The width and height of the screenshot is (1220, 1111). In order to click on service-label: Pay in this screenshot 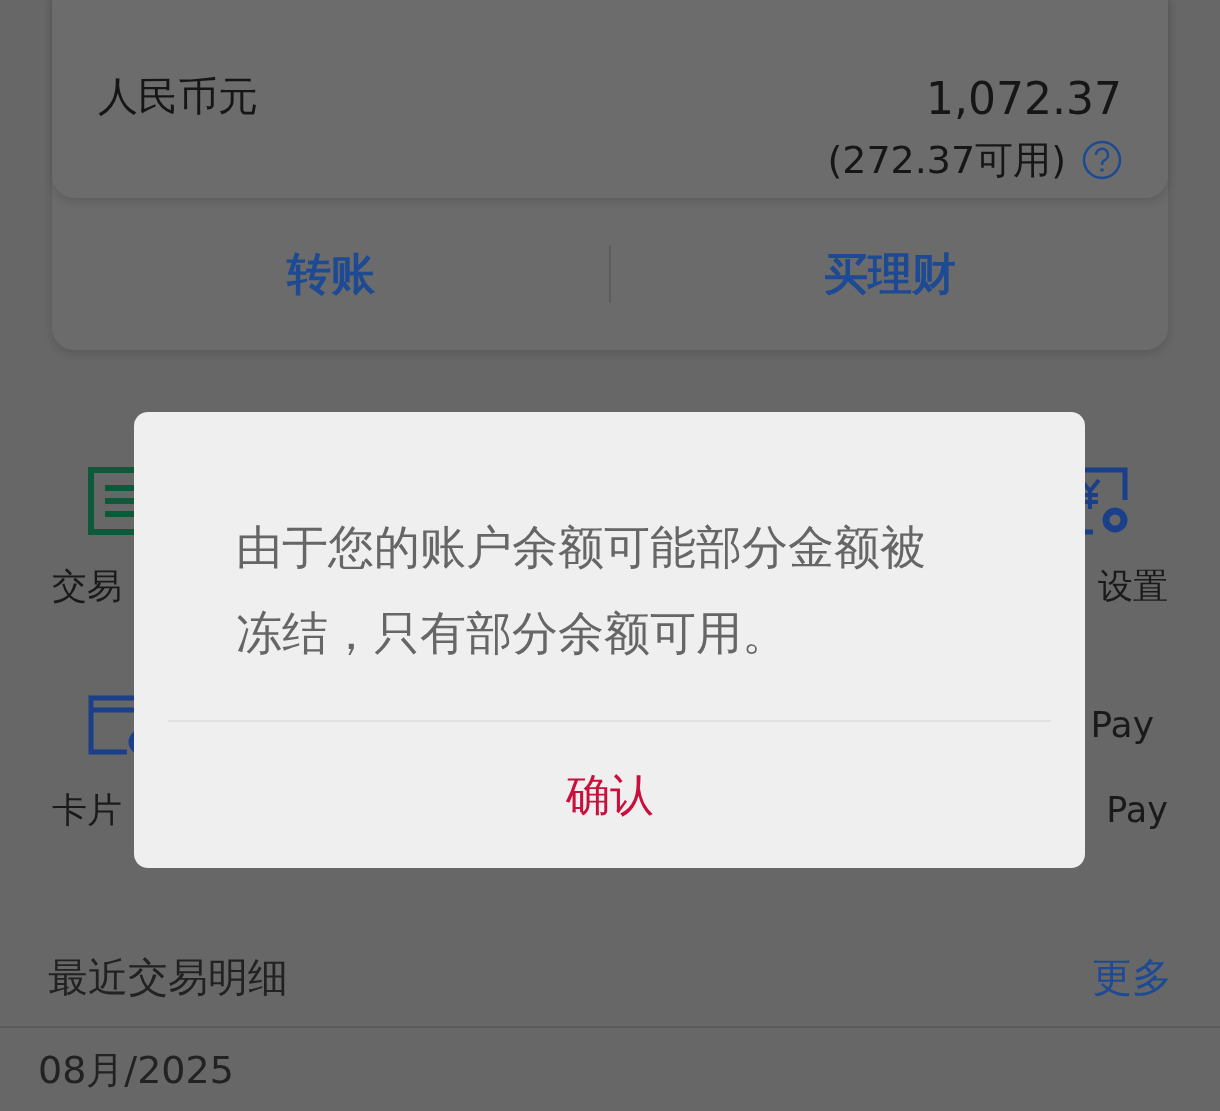, I will do `click(1137, 810)`.